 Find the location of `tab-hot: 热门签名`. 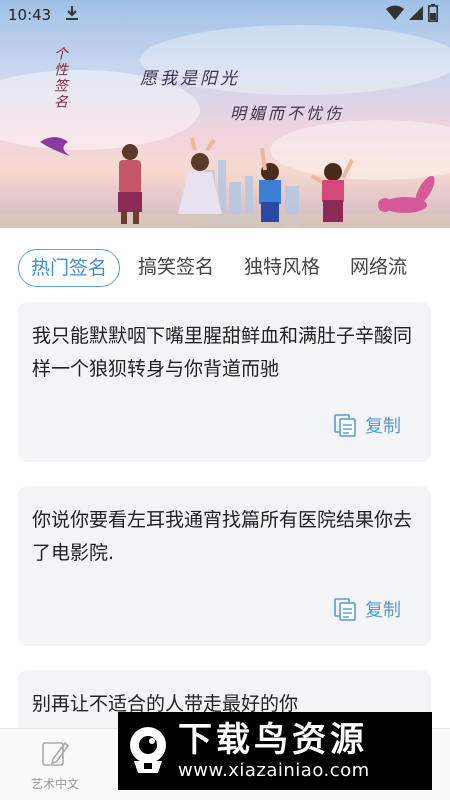

tab-hot: 热门签名 is located at coordinates (69, 268).